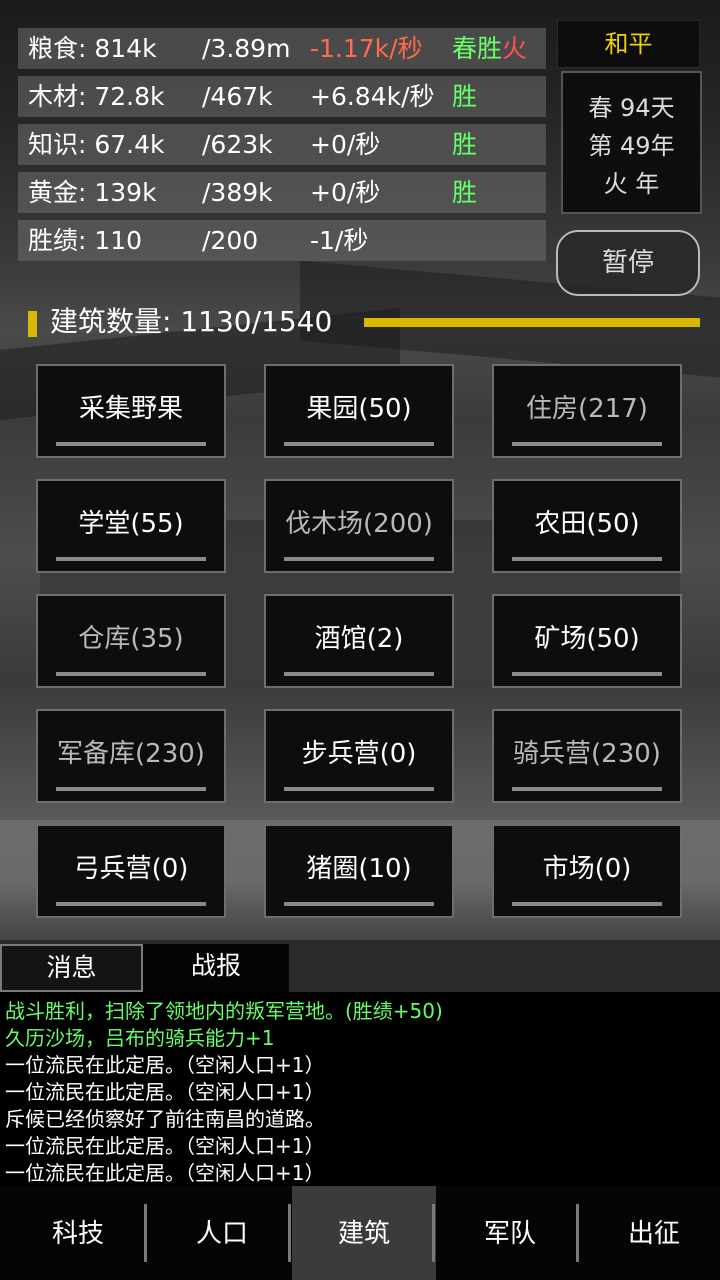  I want to click on building-button: 仓库(35), so click(131, 641).